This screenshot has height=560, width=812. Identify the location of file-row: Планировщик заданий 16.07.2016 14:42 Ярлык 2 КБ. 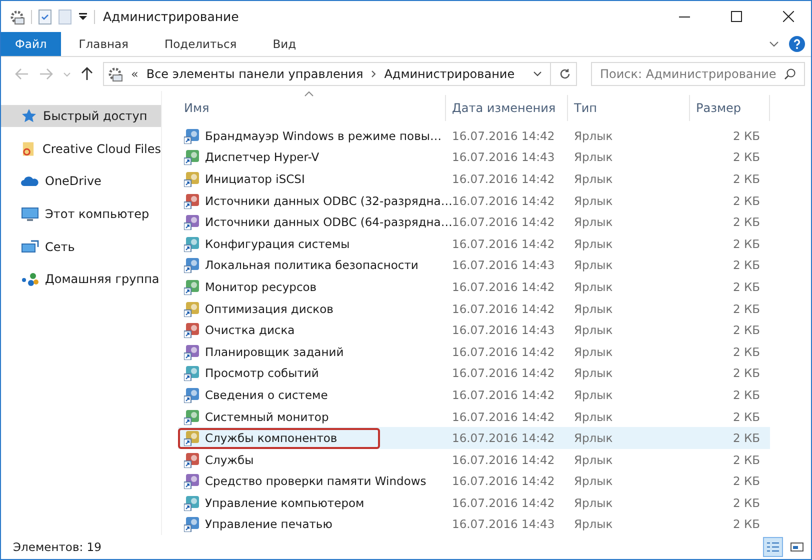
(474, 351).